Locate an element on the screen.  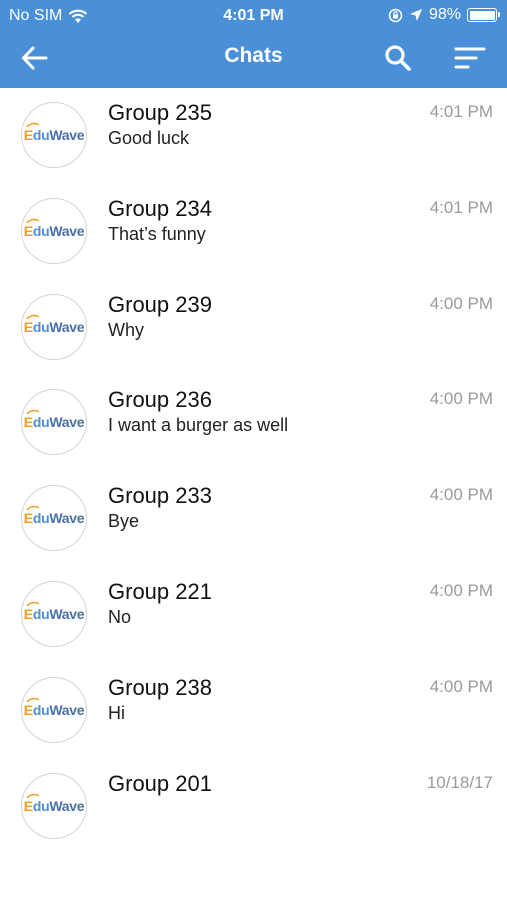
nav-bar: Chats is located at coordinates (253, 58).